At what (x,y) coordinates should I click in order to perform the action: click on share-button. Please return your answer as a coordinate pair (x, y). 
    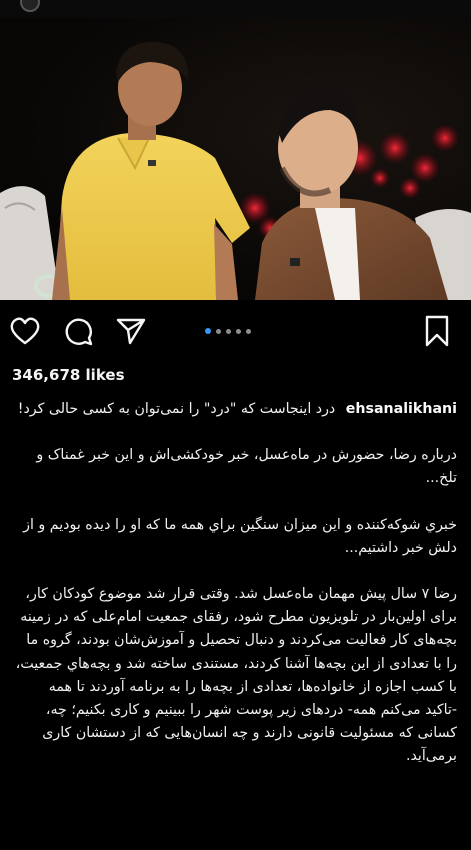
    Looking at the image, I should click on (131, 331).